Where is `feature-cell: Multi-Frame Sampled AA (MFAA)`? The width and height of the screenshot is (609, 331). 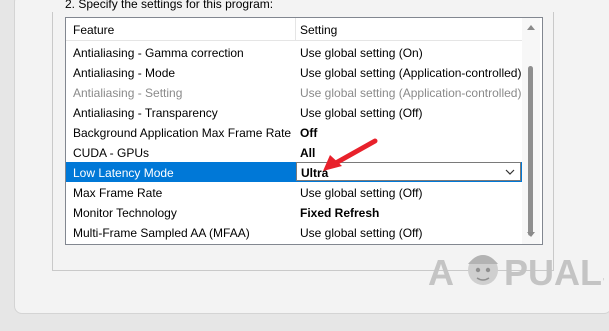 feature-cell: Multi-Frame Sampled AA (MFAA) is located at coordinates (161, 233).